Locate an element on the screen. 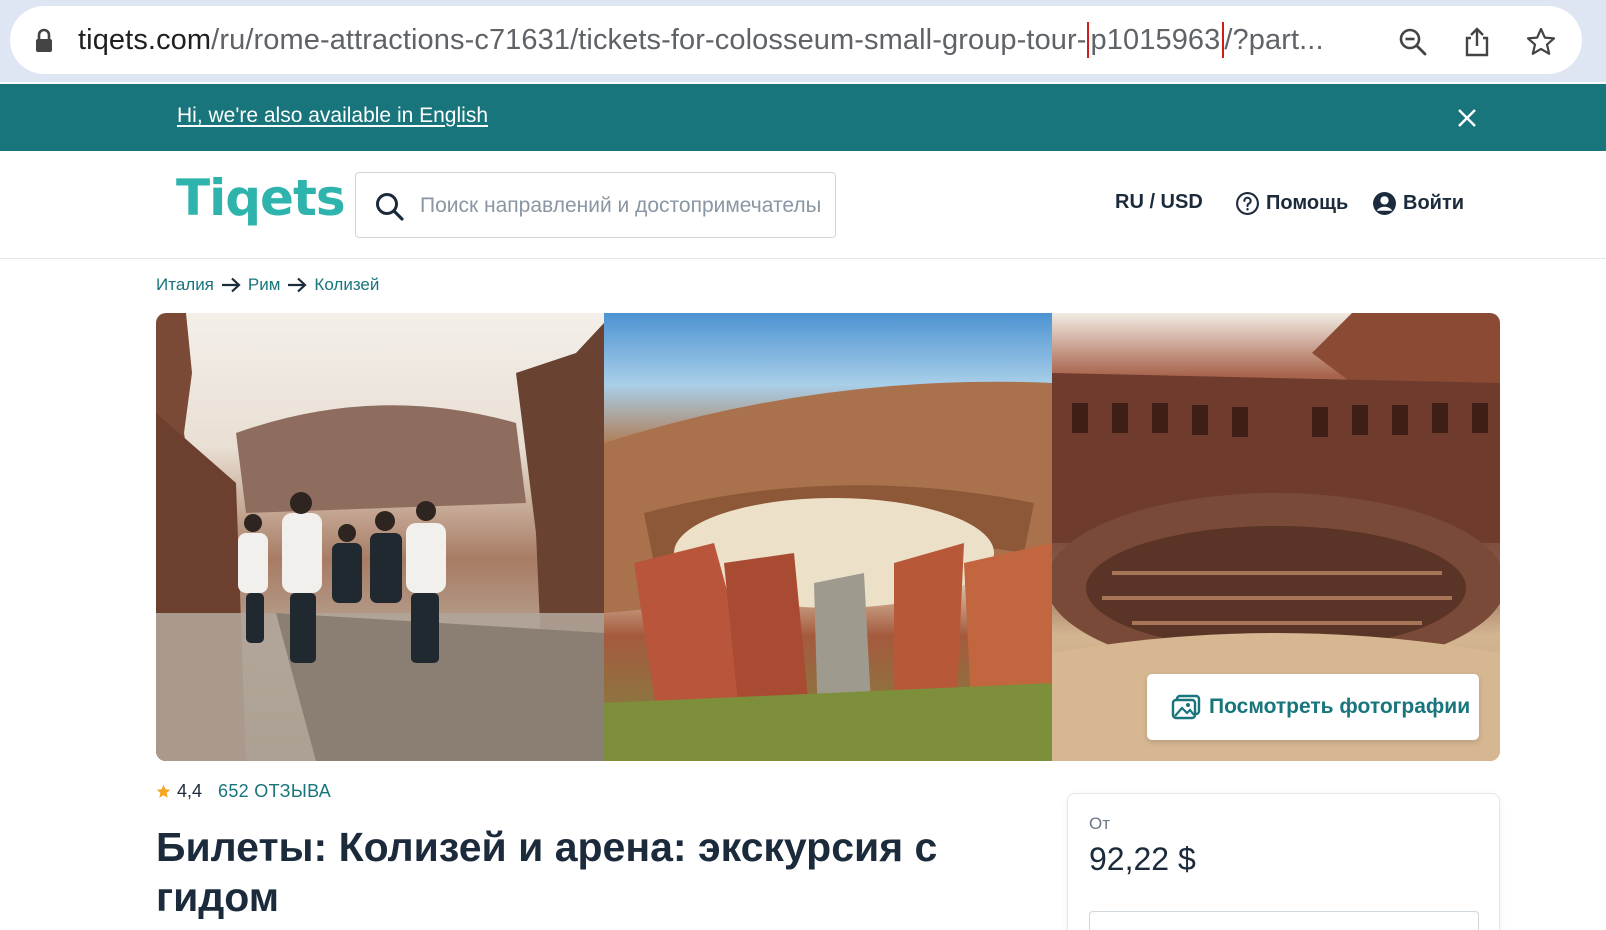 This screenshot has height=930, width=1606. price-card: От 92,22 $ is located at coordinates (1283, 861).